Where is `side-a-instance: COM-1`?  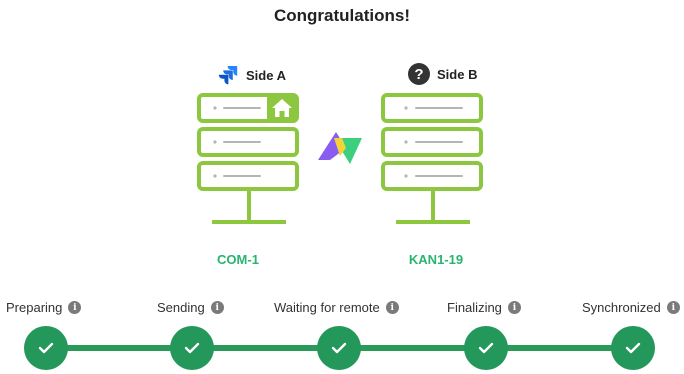
side-a-instance: COM-1 is located at coordinates (238, 259).